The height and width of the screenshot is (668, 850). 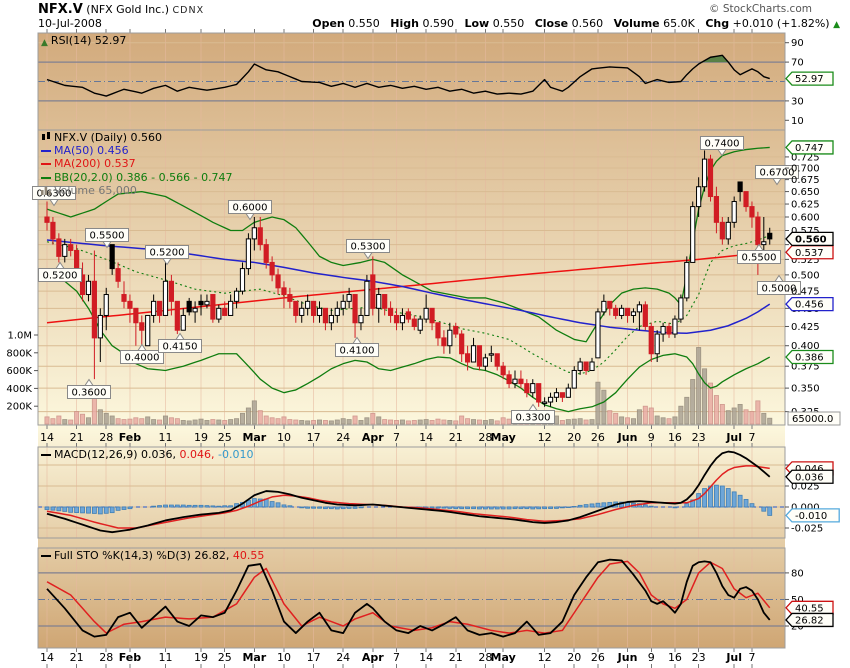 I want to click on svg-text: 0.3300, so click(x=533, y=418).